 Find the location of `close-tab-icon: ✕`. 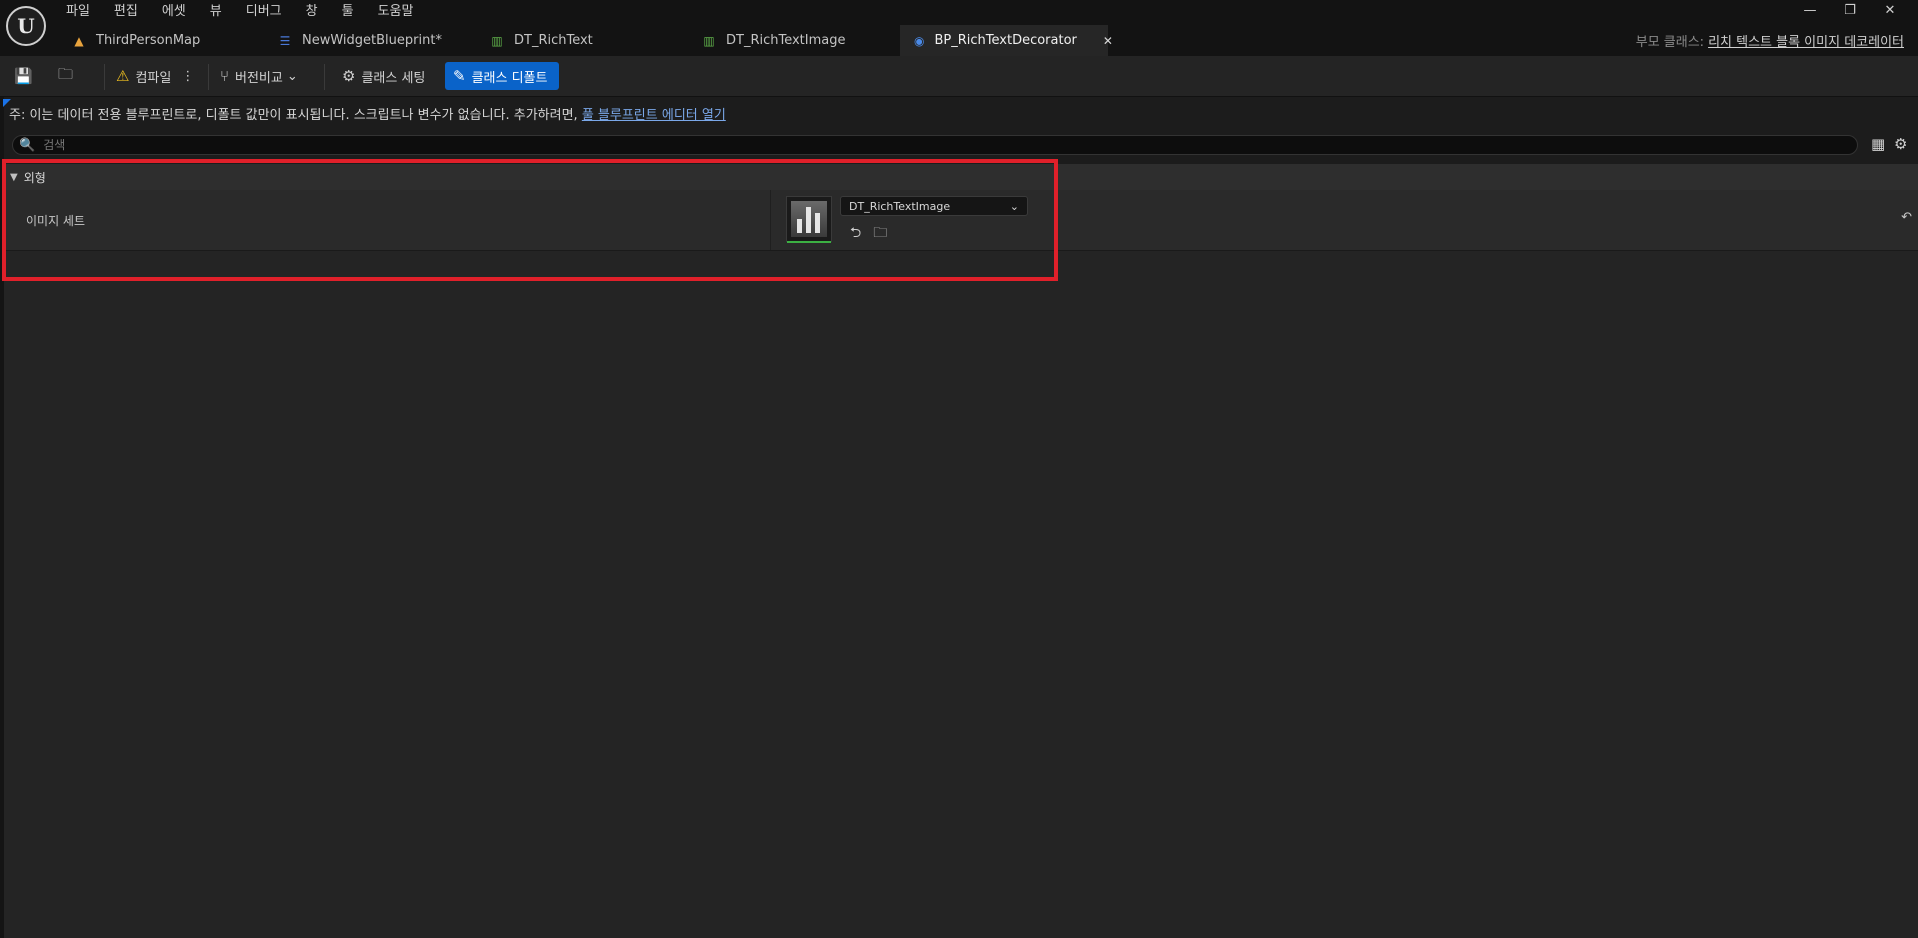

close-tab-icon: ✕ is located at coordinates (1108, 41).